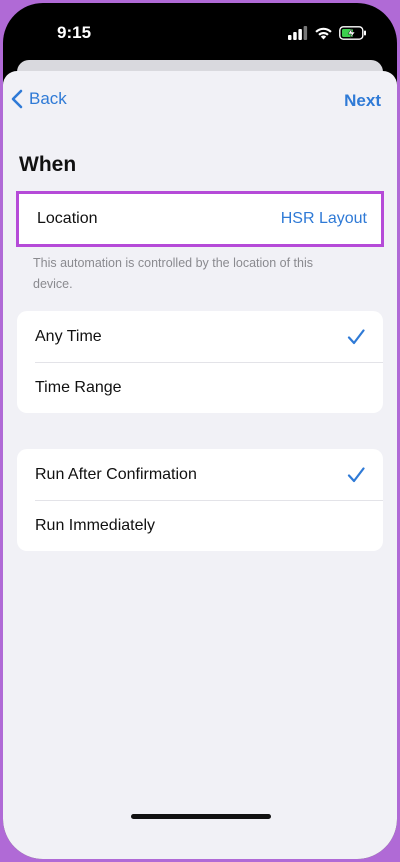 This screenshot has height=862, width=400. Describe the element at coordinates (74, 32) in the screenshot. I see `status-time: 9:15` at that location.